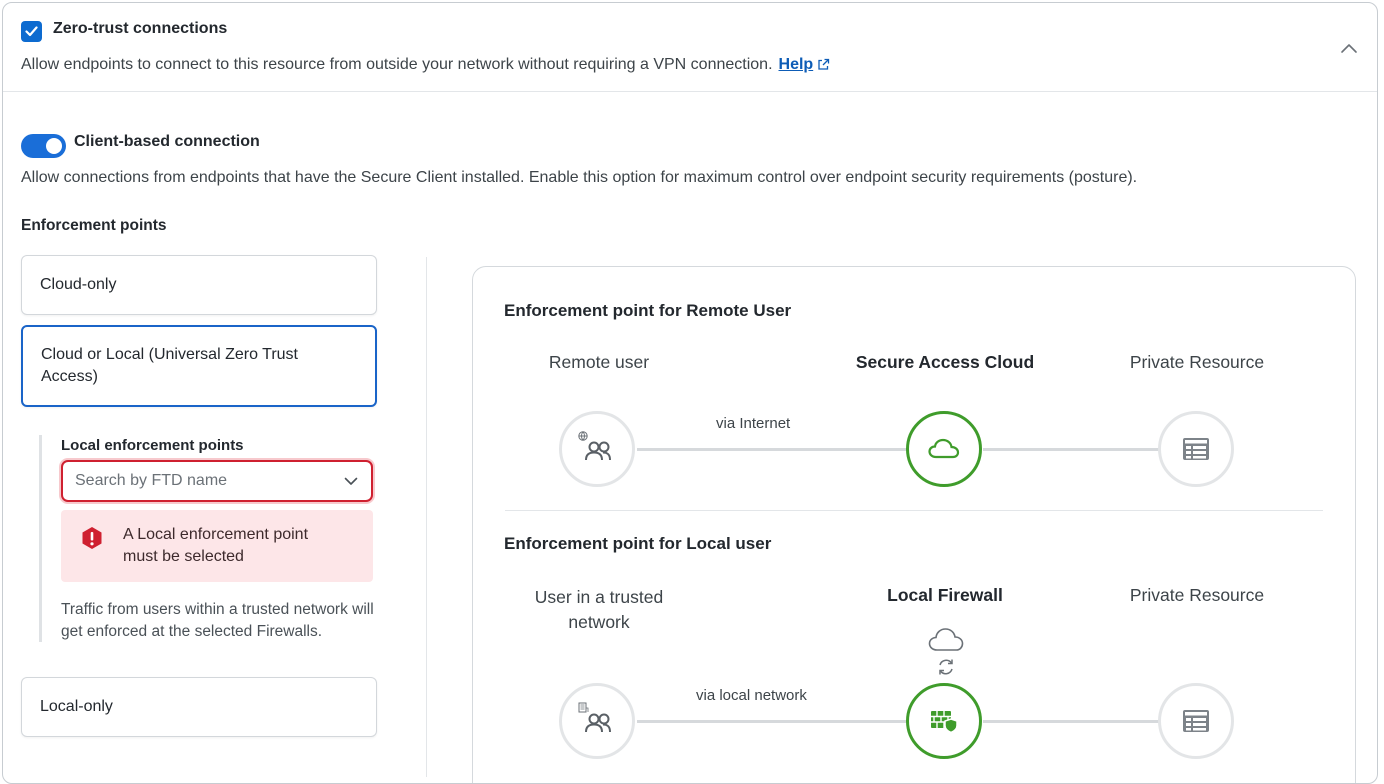  Describe the element at coordinates (76, 706) in the screenshot. I see `option-label: Local-only` at that location.